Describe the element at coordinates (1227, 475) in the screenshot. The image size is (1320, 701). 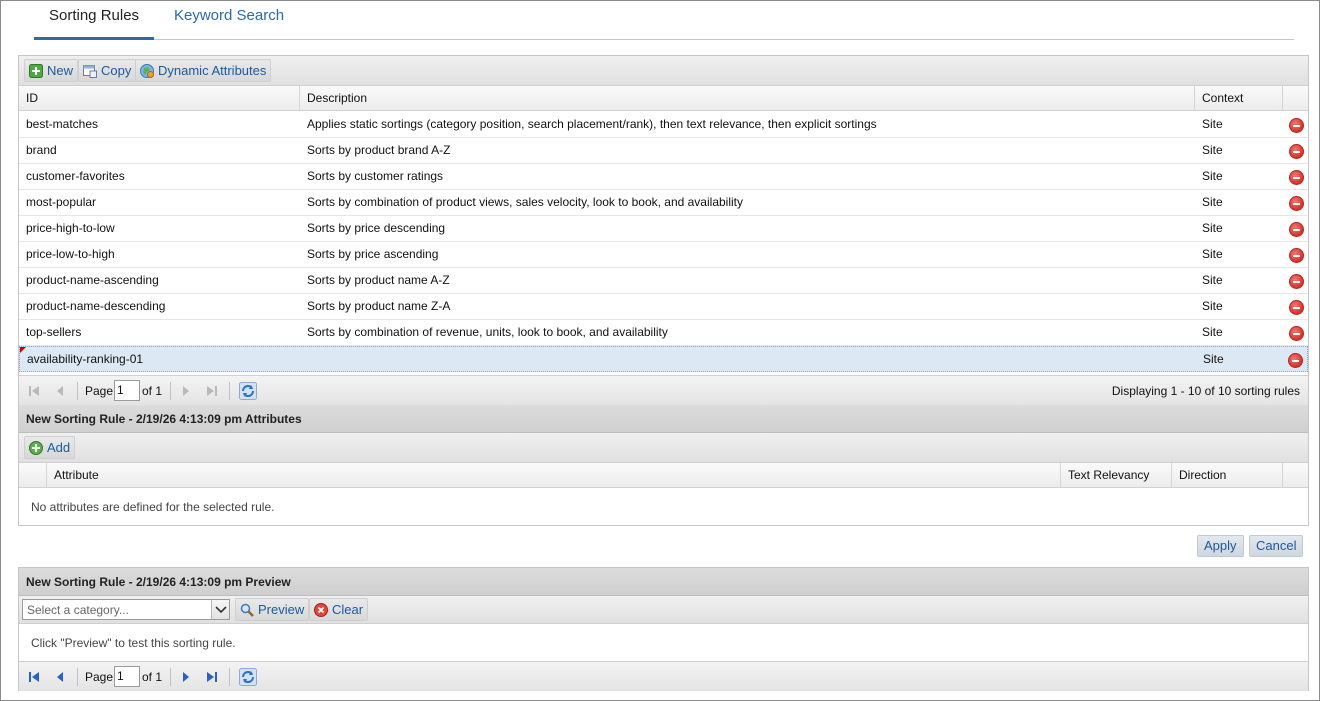
I see `column-header-direction: Direction` at that location.